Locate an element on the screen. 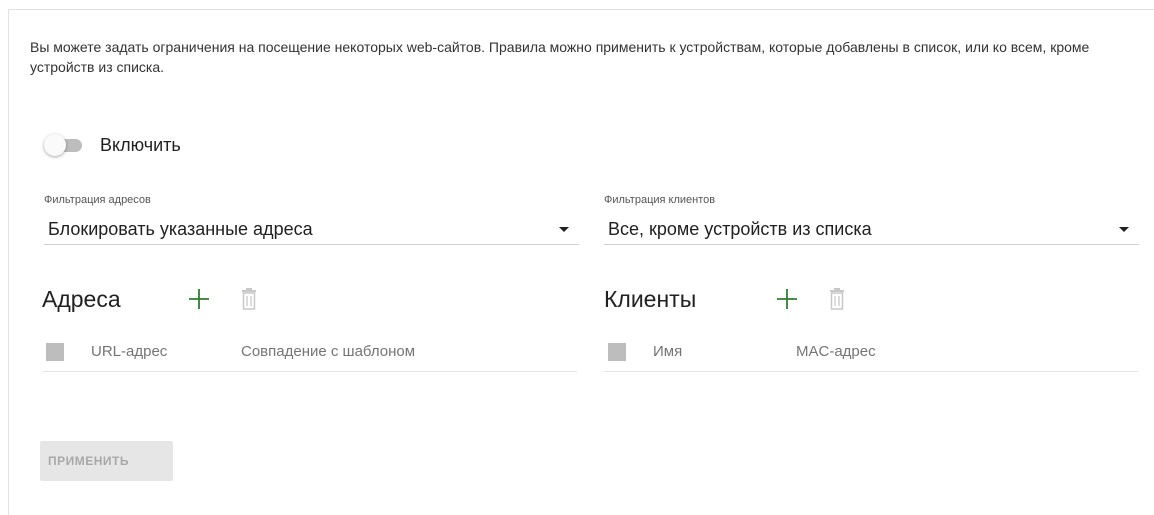  clients-table-header: Имя MAC-адрес is located at coordinates (871, 352).